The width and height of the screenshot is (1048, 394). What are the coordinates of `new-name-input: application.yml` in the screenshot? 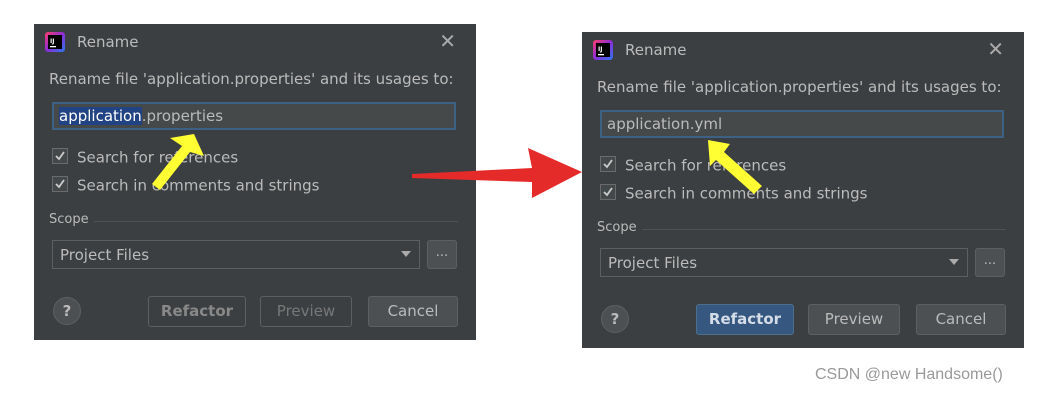 It's located at (802, 124).